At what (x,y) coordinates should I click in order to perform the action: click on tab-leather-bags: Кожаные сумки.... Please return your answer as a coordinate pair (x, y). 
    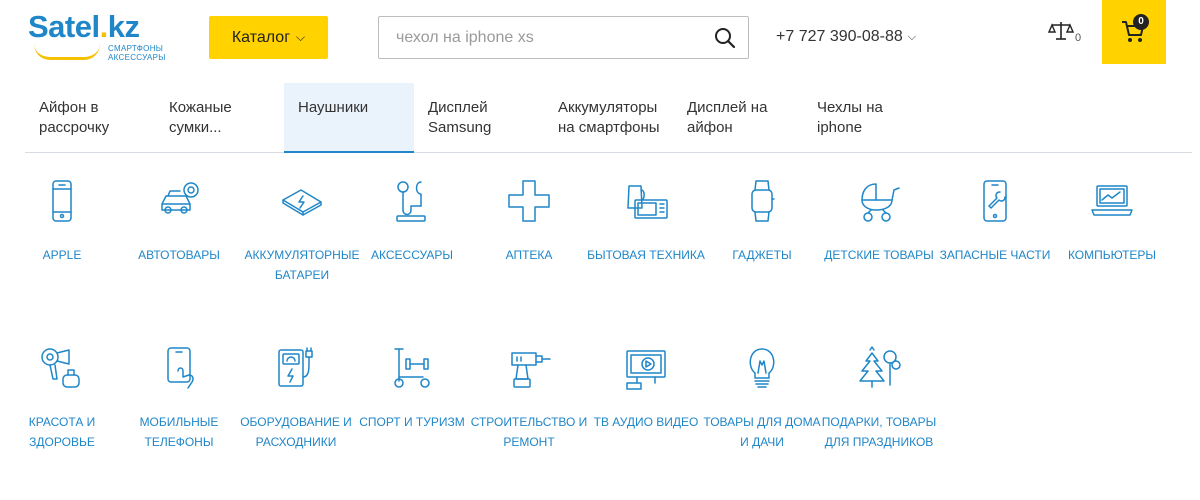
    Looking at the image, I should click on (220, 118).